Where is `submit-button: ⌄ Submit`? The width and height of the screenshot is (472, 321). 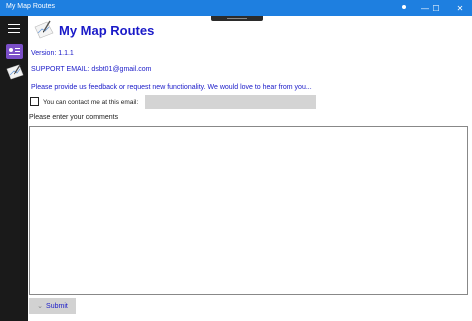 submit-button: ⌄ Submit is located at coordinates (52, 306).